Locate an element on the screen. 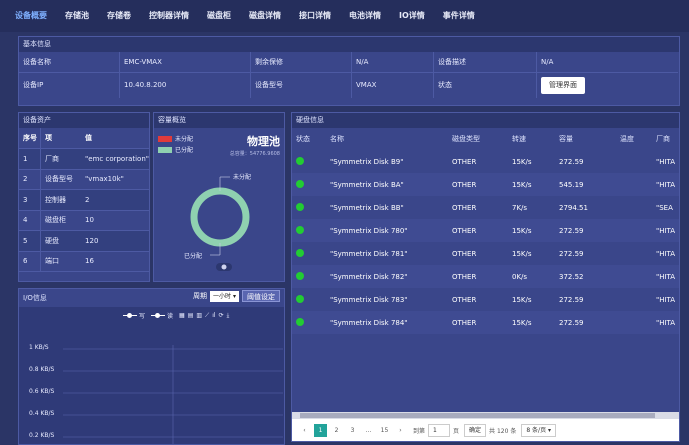  disk-name: "Symmetrix Disk 784" is located at coordinates (387, 322).